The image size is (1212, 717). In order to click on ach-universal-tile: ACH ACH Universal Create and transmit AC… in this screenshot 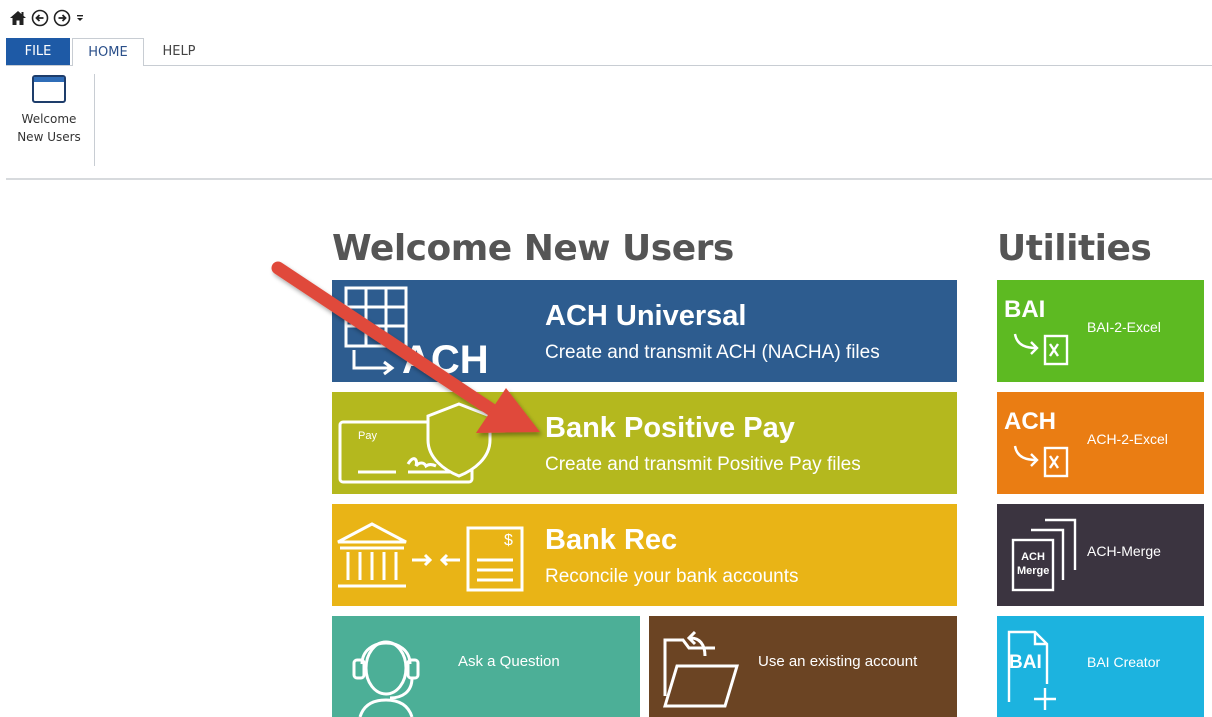, I will do `click(644, 331)`.